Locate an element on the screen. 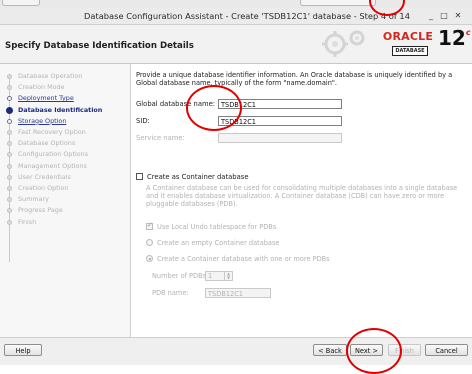  oracle-logo: ORACLE DATABASE is located at coordinates (408, 44).